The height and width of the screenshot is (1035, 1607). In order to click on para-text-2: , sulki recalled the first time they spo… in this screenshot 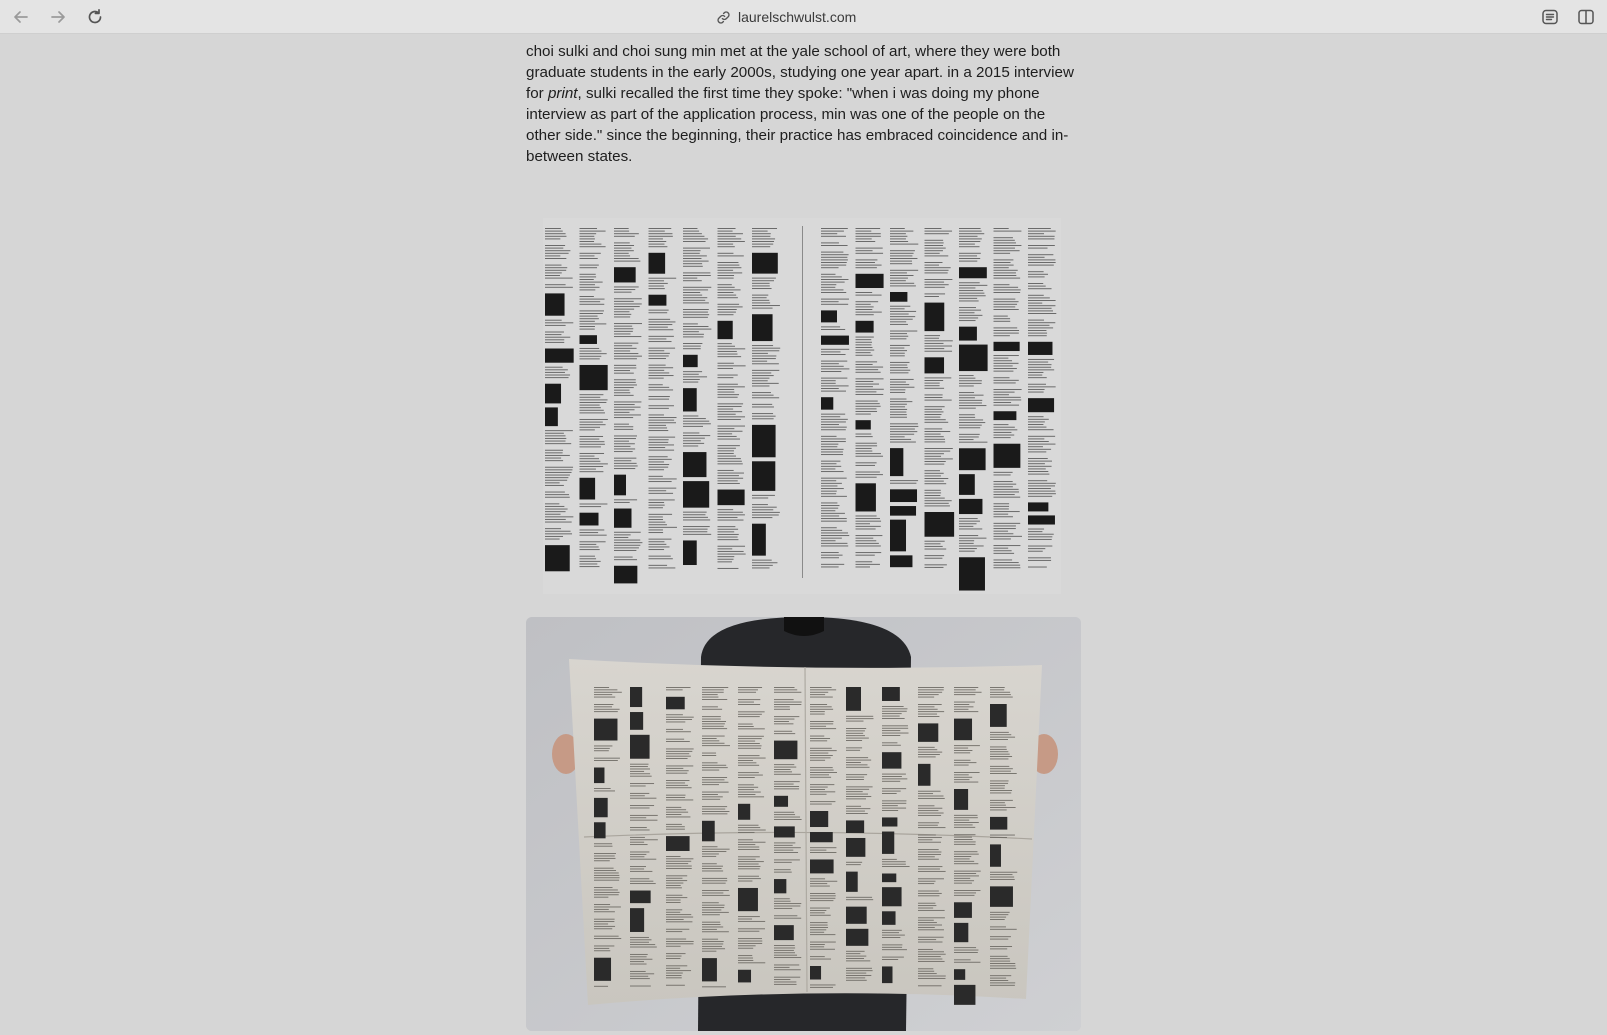, I will do `click(797, 125)`.